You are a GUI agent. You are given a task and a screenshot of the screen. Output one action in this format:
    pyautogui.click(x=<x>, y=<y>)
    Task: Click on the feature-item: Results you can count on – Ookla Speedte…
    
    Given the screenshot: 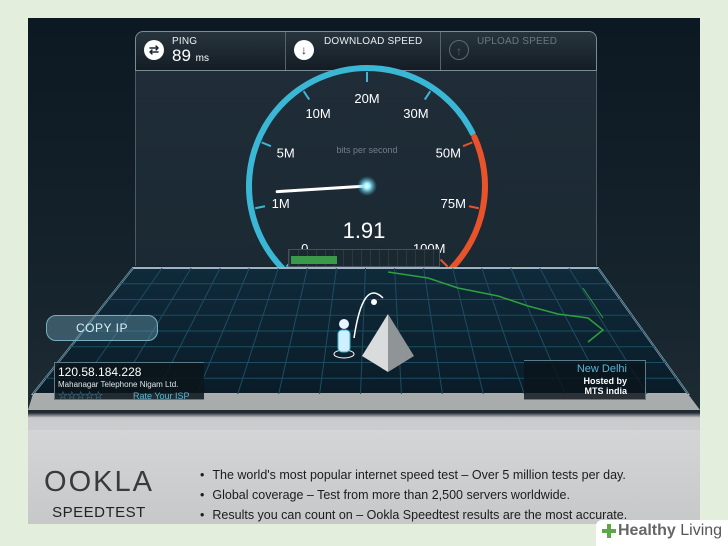 What is the action you would take?
    pyautogui.click(x=413, y=515)
    